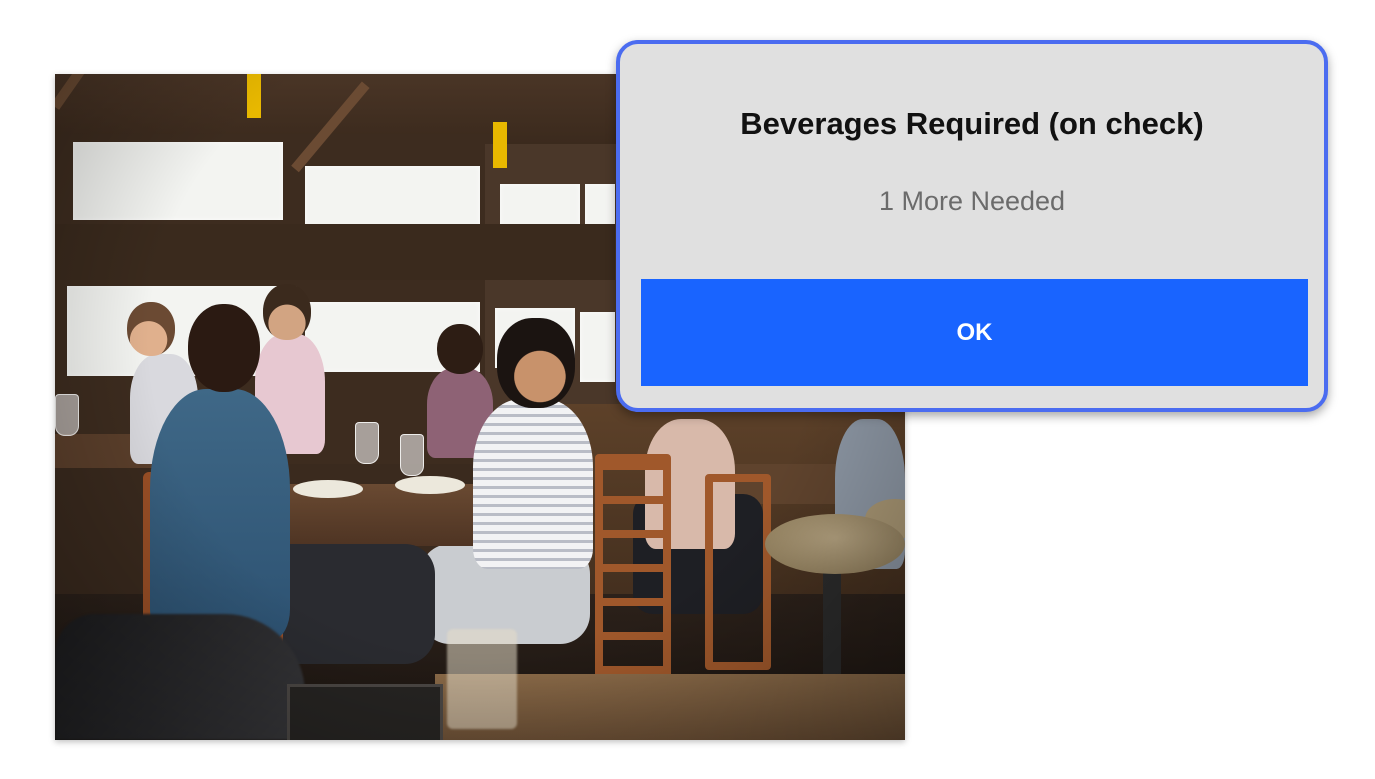 This screenshot has height=779, width=1375. Describe the element at coordinates (972, 201) in the screenshot. I see `dialog-message: 1 More Needed` at that location.